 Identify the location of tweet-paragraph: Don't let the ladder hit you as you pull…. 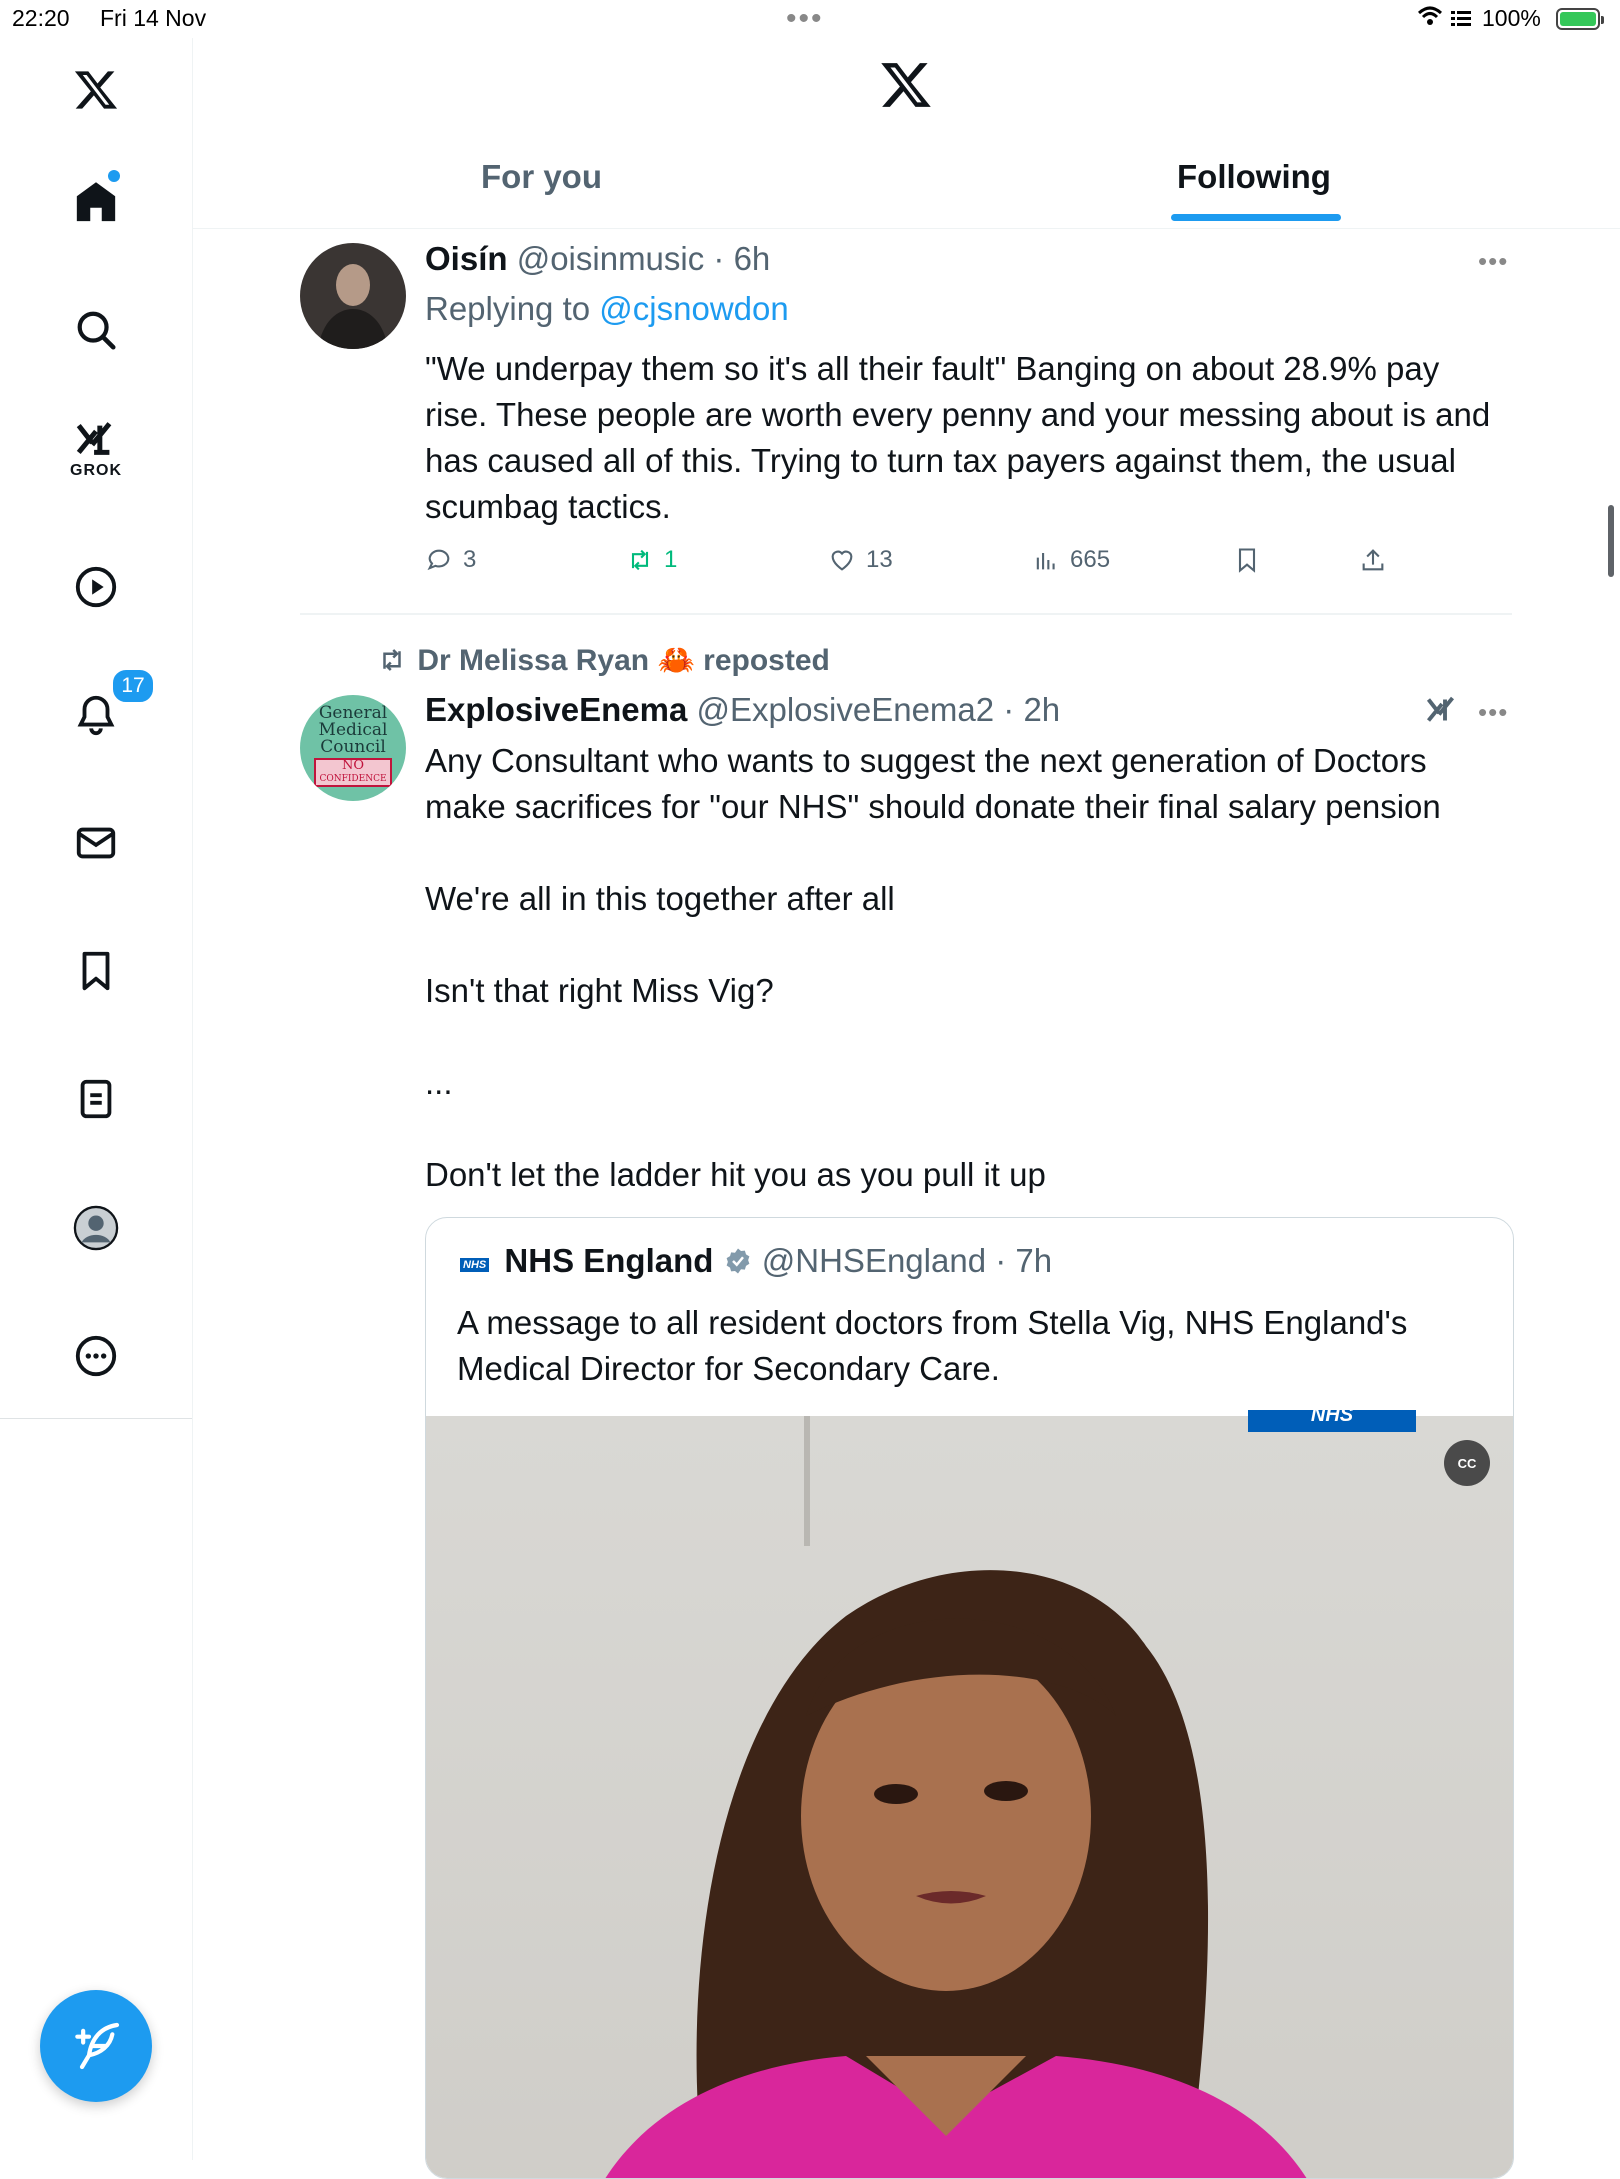
(735, 1174).